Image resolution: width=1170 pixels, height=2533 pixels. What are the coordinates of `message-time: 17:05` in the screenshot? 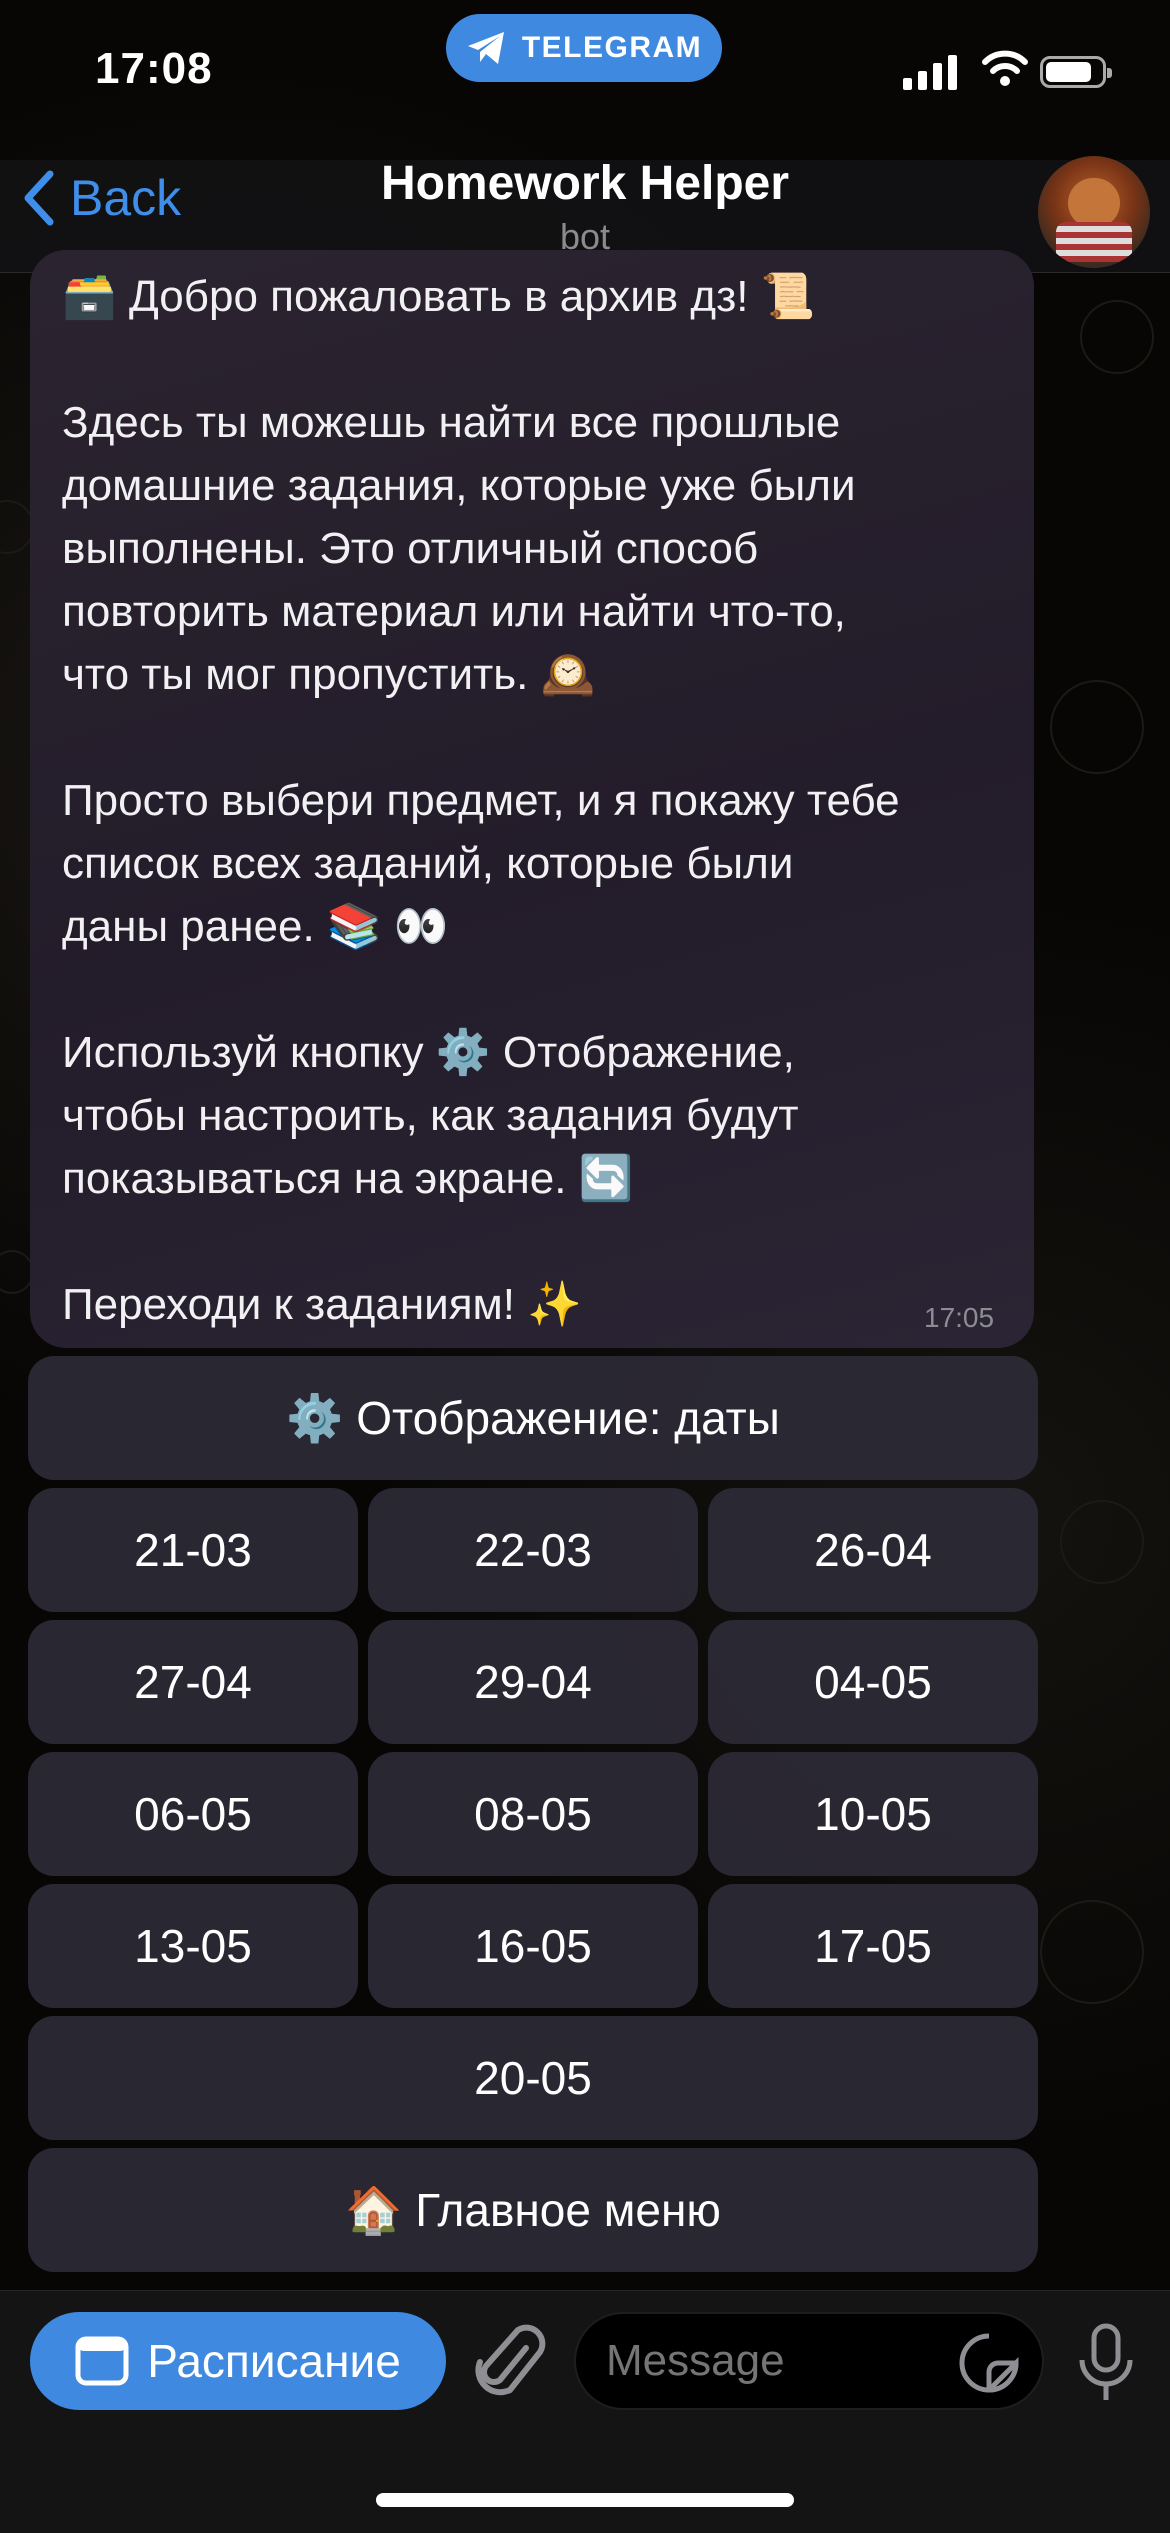 It's located at (959, 1317).